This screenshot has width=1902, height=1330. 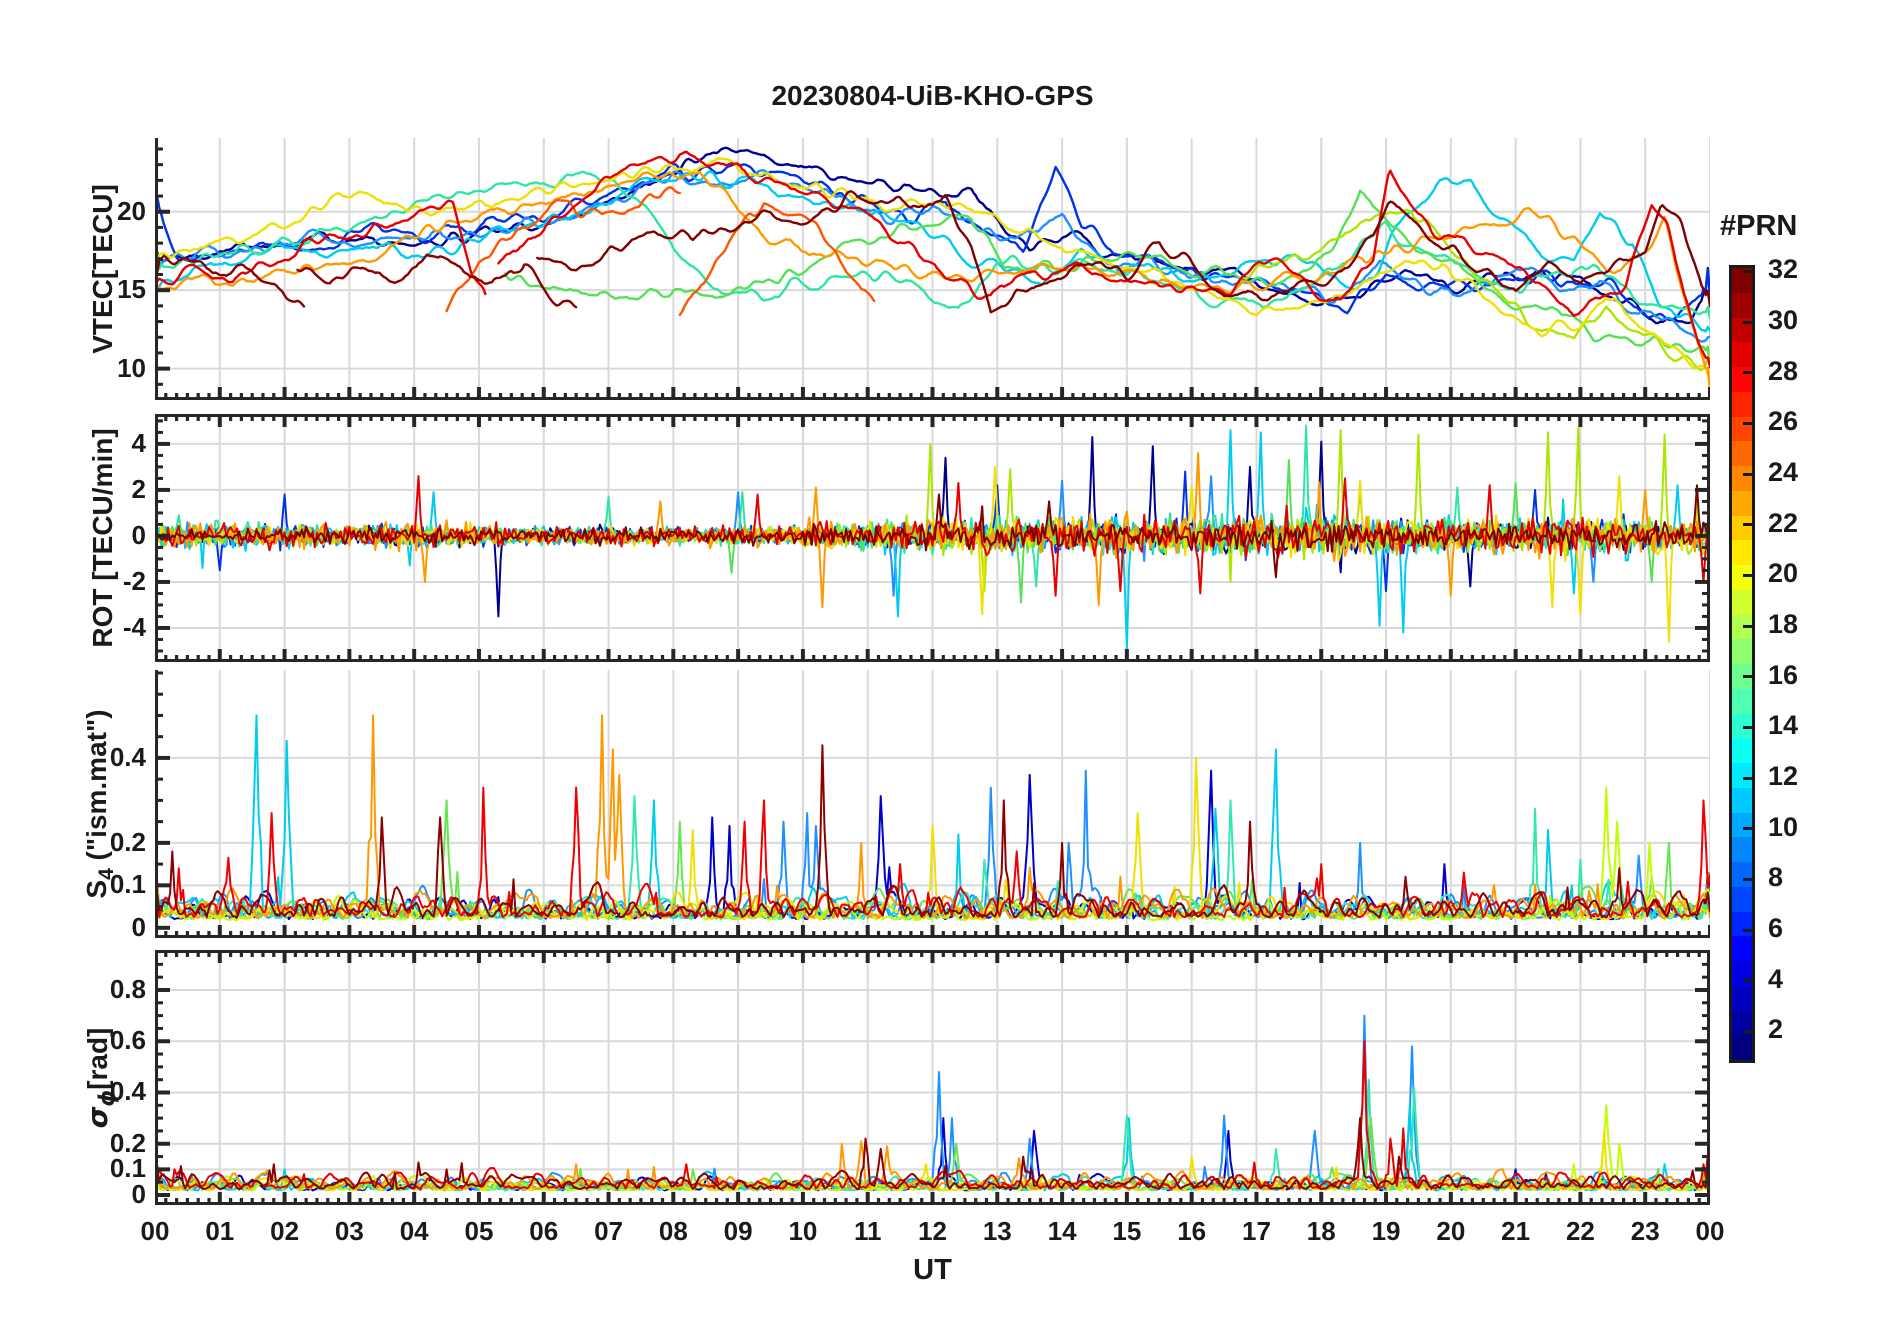 What do you see at coordinates (1783, 624) in the screenshot?
I see `colorbar-tick-label: 18` at bounding box center [1783, 624].